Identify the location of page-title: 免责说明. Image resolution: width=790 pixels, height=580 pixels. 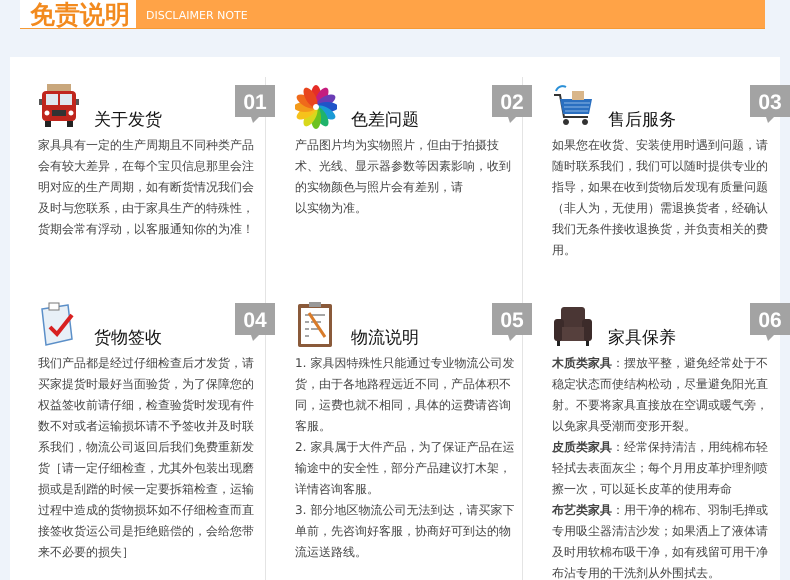
(78, 14).